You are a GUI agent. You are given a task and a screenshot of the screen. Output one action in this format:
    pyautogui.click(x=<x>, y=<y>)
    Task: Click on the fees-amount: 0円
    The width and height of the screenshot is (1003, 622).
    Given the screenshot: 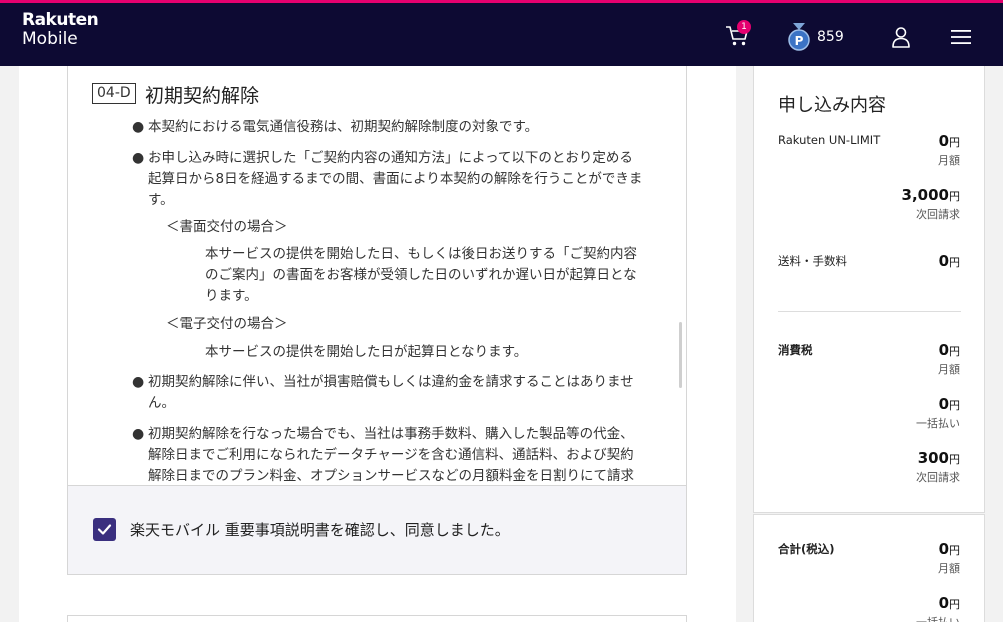 What is the action you would take?
    pyautogui.click(x=949, y=261)
    